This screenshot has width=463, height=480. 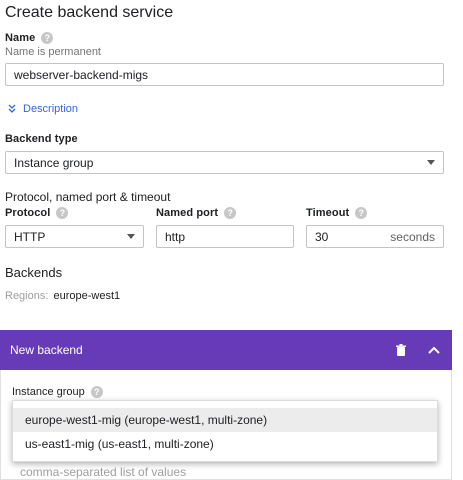 What do you see at coordinates (54, 162) in the screenshot?
I see `backend-type-value: Instance group` at bounding box center [54, 162].